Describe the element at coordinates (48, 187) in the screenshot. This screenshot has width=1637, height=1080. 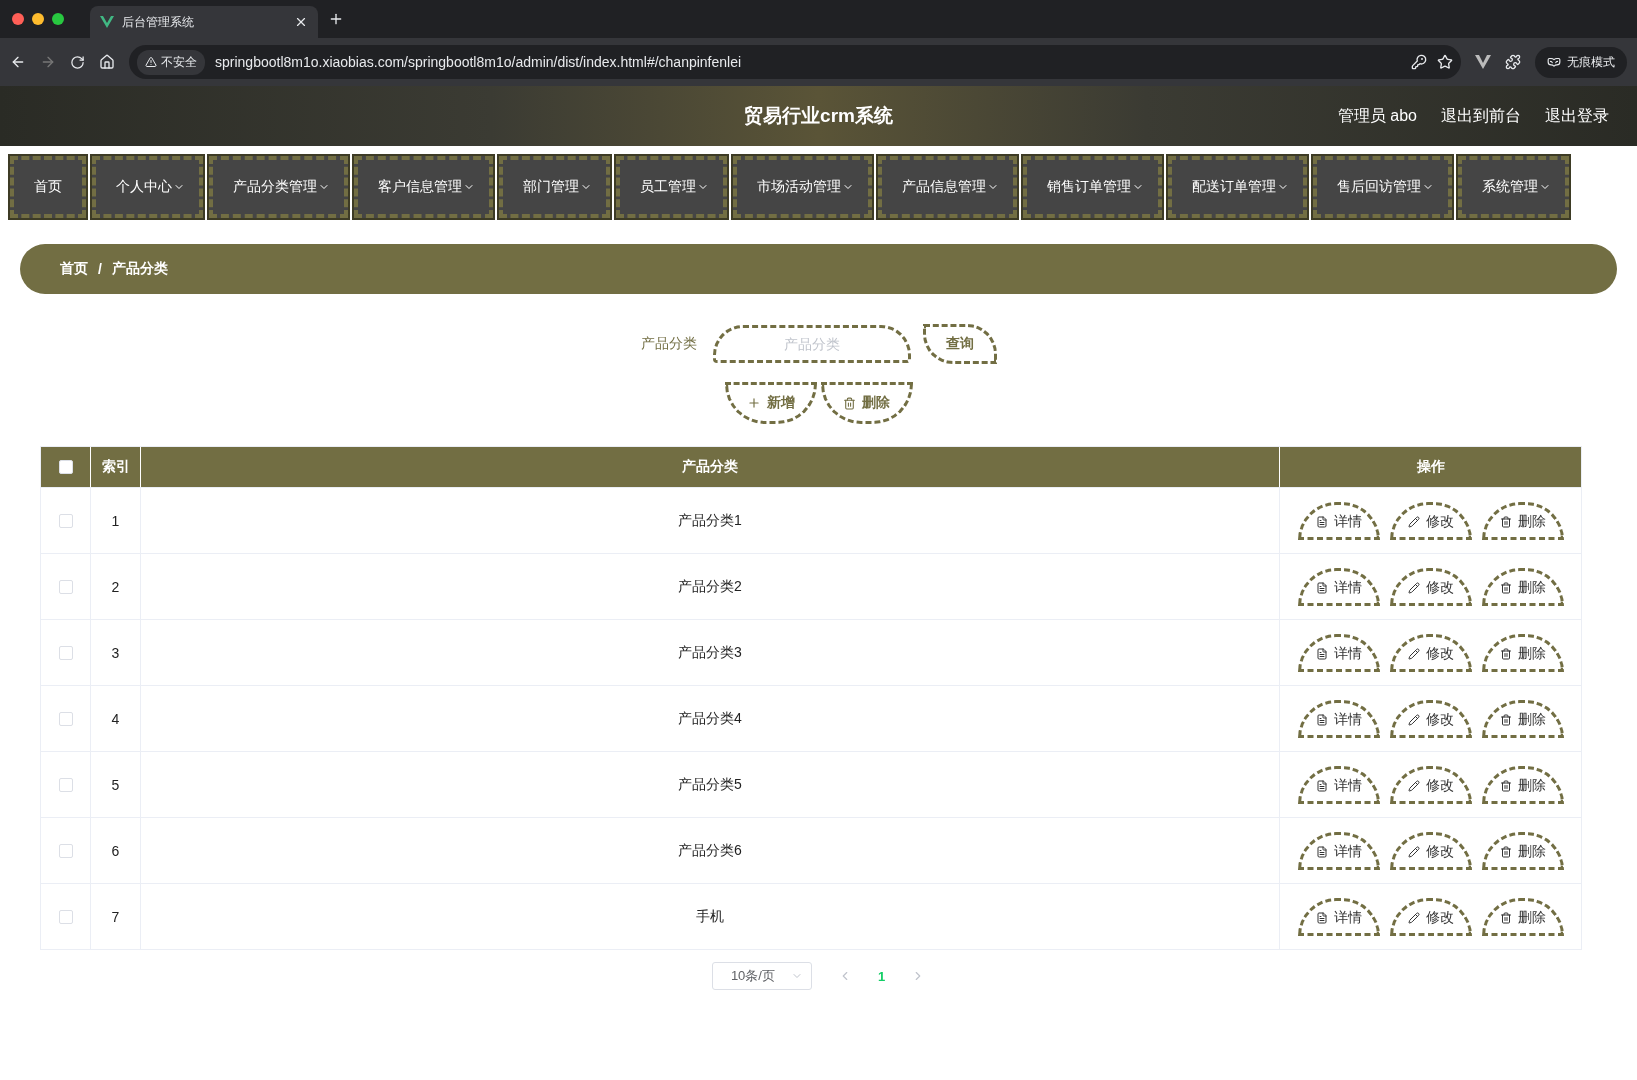
I see `nav-menu-item: 首页` at that location.